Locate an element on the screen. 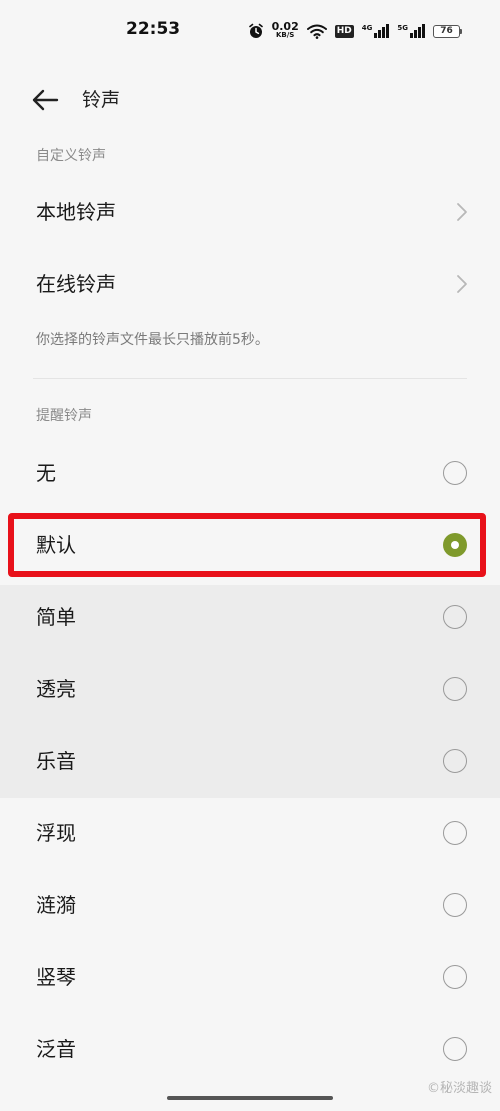 This screenshot has height=1111, width=500. ringtone-option-label: 竖琴 is located at coordinates (56, 977).